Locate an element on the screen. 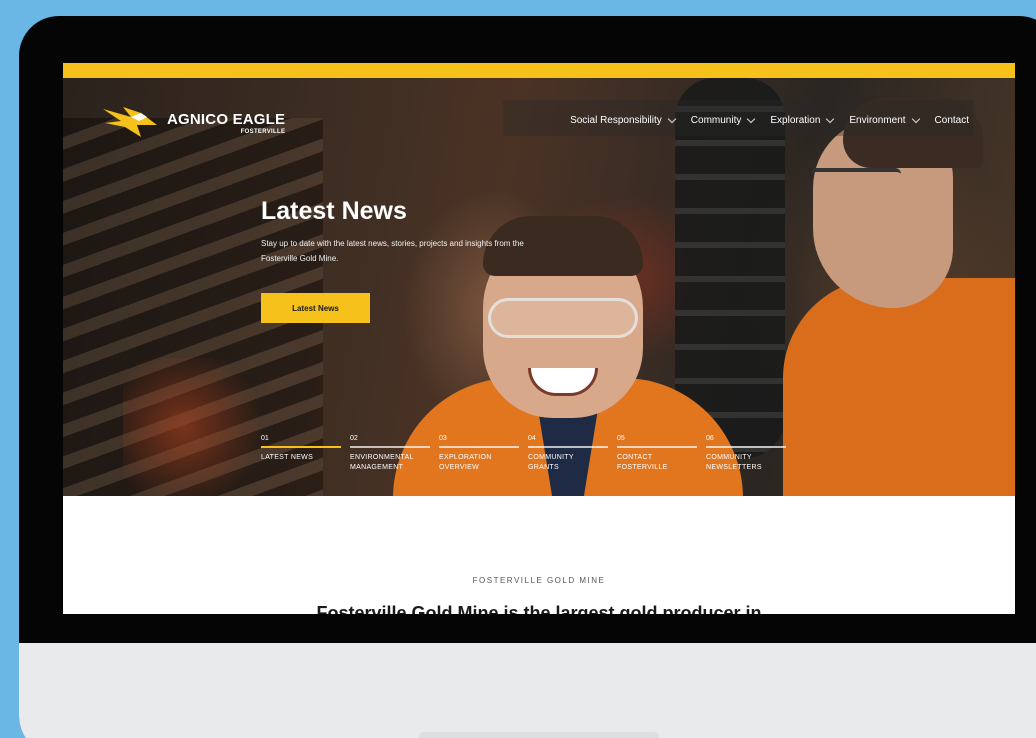 Image resolution: width=1036 pixels, height=738 pixels. quicklink-number: 03 is located at coordinates (443, 438).